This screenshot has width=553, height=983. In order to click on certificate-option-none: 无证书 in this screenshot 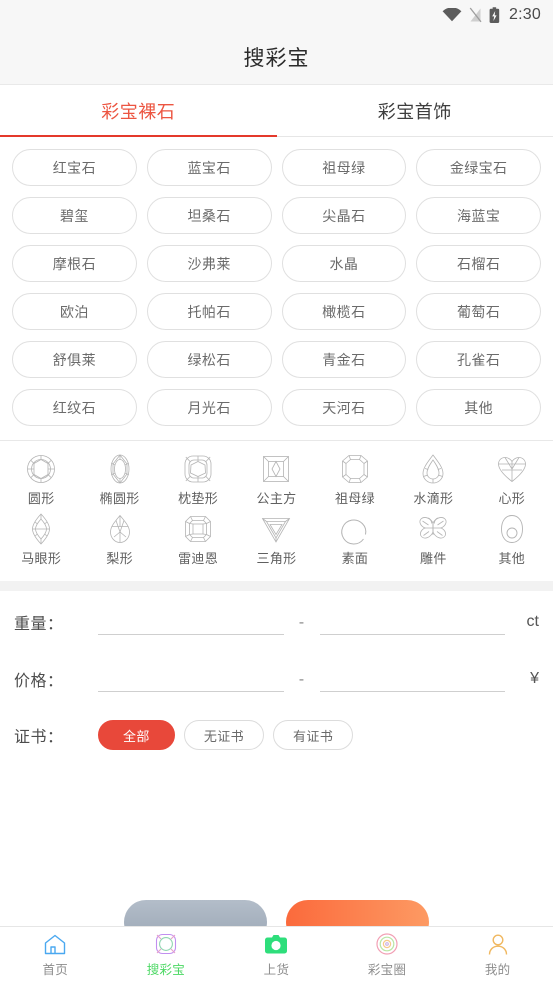, I will do `click(224, 735)`.